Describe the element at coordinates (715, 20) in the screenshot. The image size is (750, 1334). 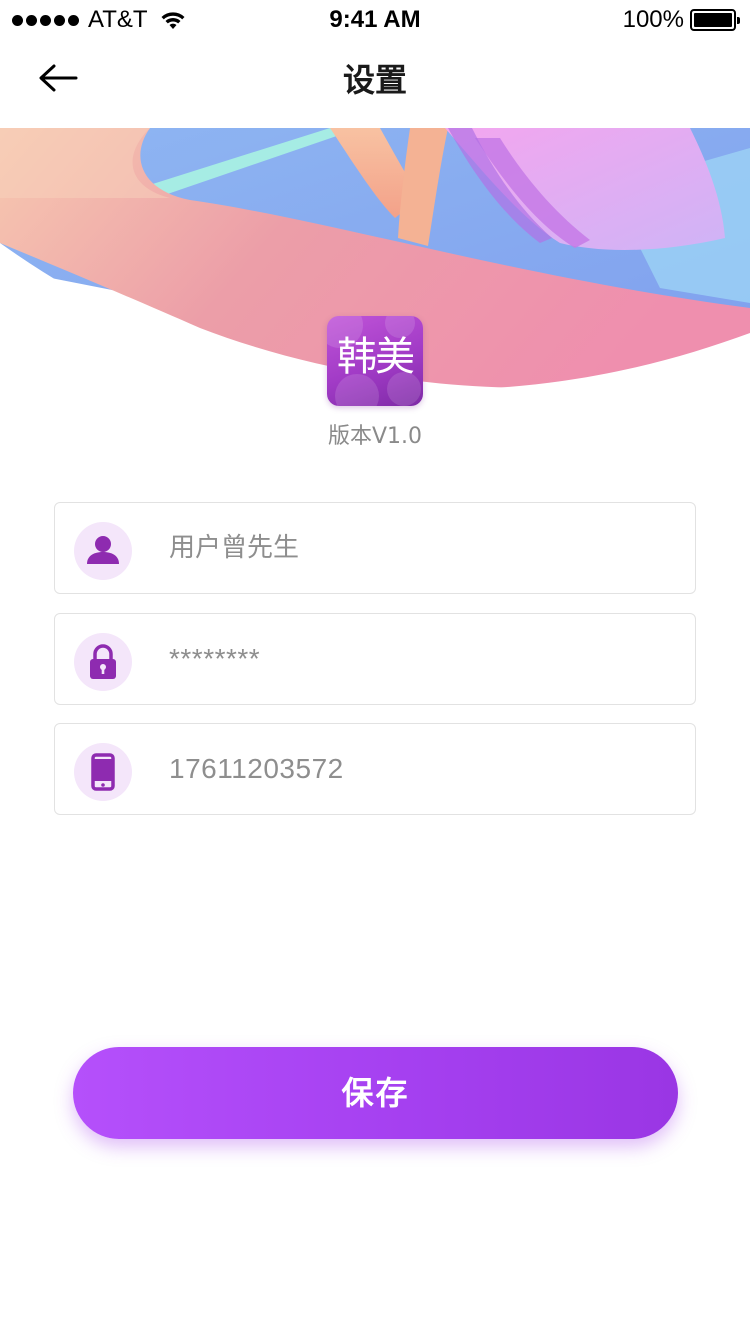
I see `battery-icon` at that location.